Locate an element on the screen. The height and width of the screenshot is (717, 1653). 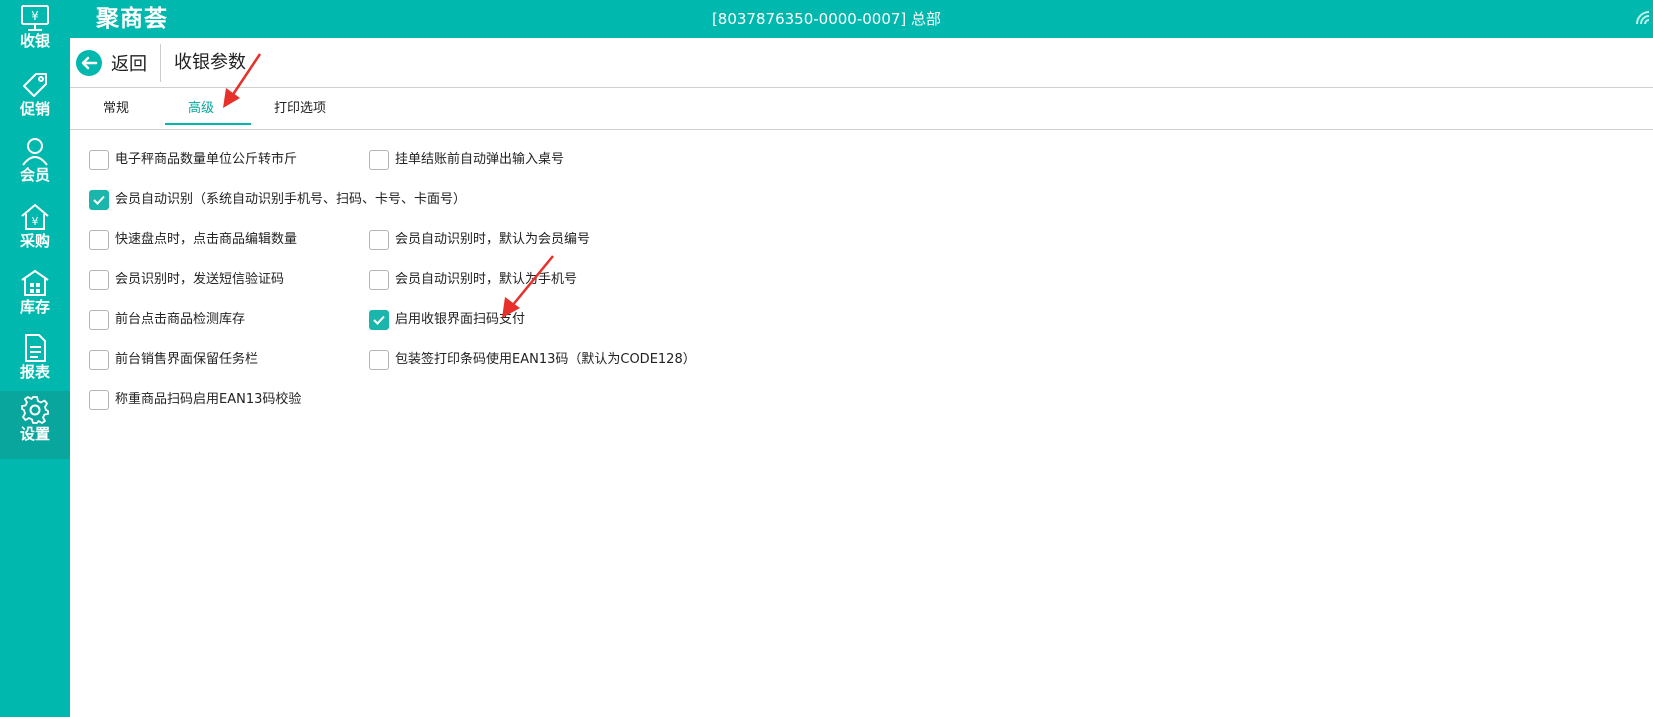
sidebar-item-label: 设置 is located at coordinates (34, 434).